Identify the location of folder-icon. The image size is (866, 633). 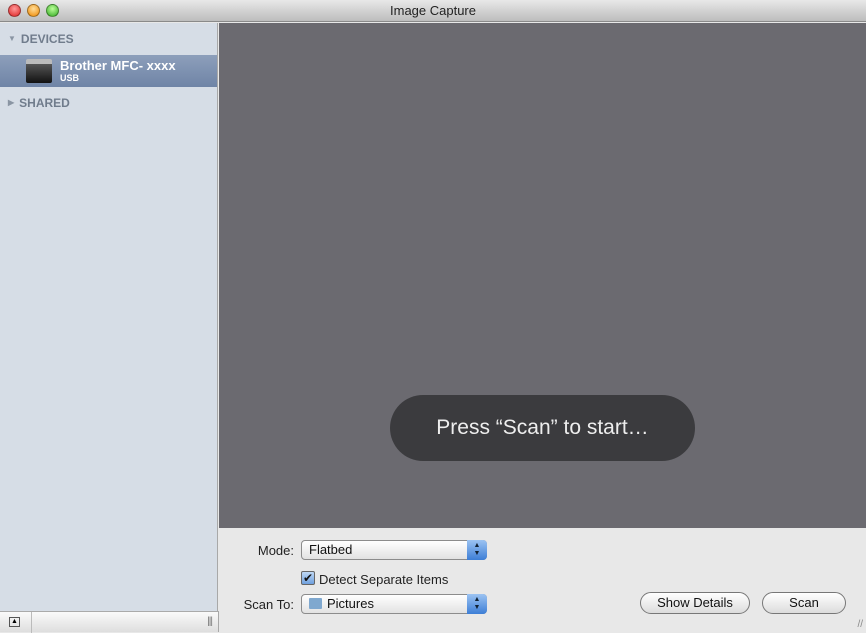
(315, 603).